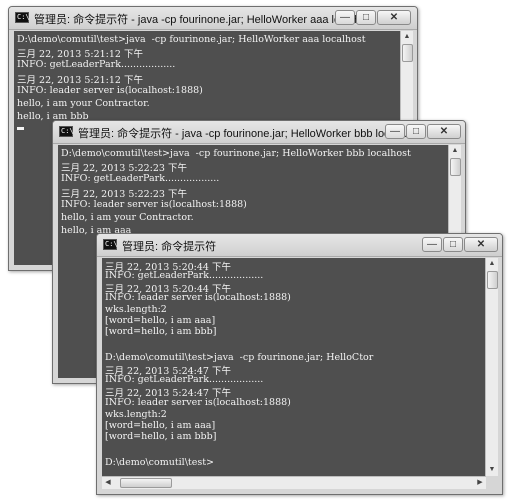  Describe the element at coordinates (108, 483) in the screenshot. I see `scroll-left-arrow-icon: ◀` at that location.